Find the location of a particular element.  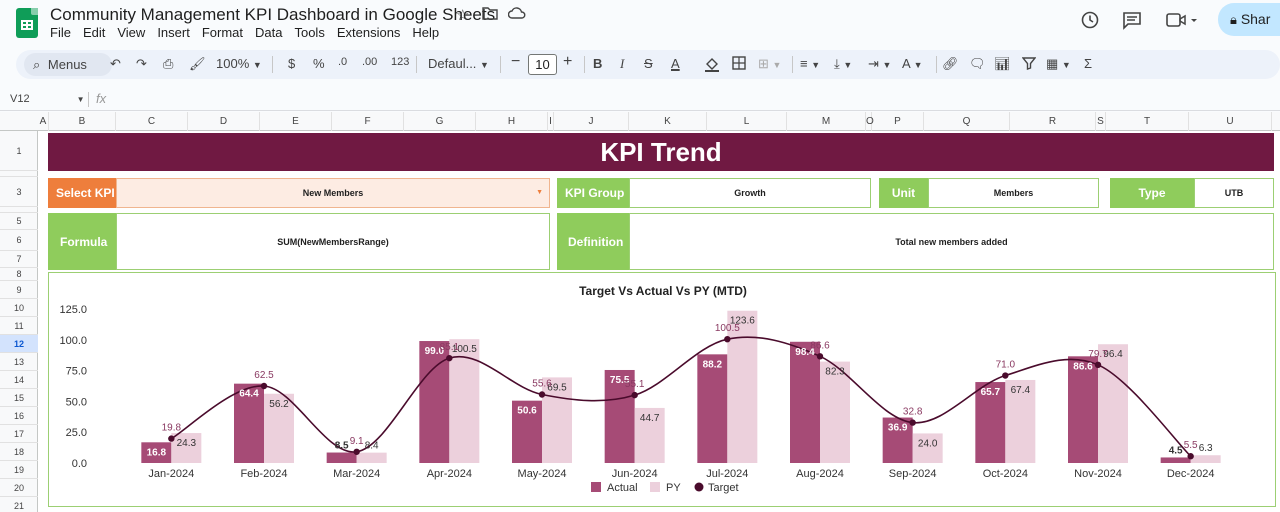

target-data-label: 100.5 is located at coordinates (727, 328).